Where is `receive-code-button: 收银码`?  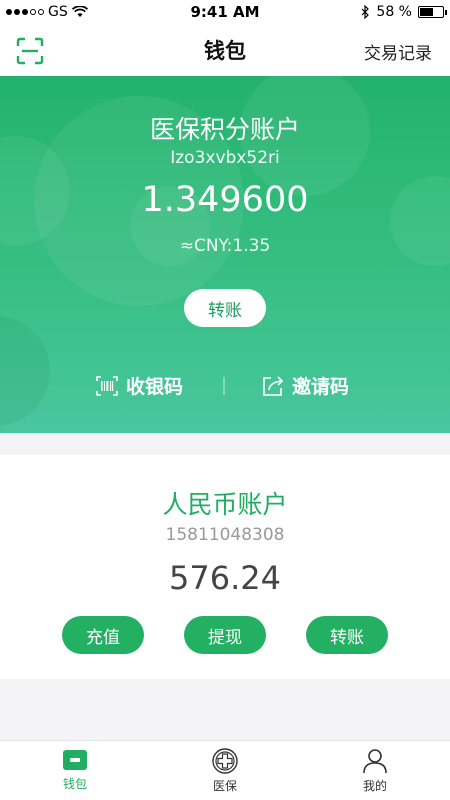
receive-code-button: 收银码 is located at coordinates (139, 385).